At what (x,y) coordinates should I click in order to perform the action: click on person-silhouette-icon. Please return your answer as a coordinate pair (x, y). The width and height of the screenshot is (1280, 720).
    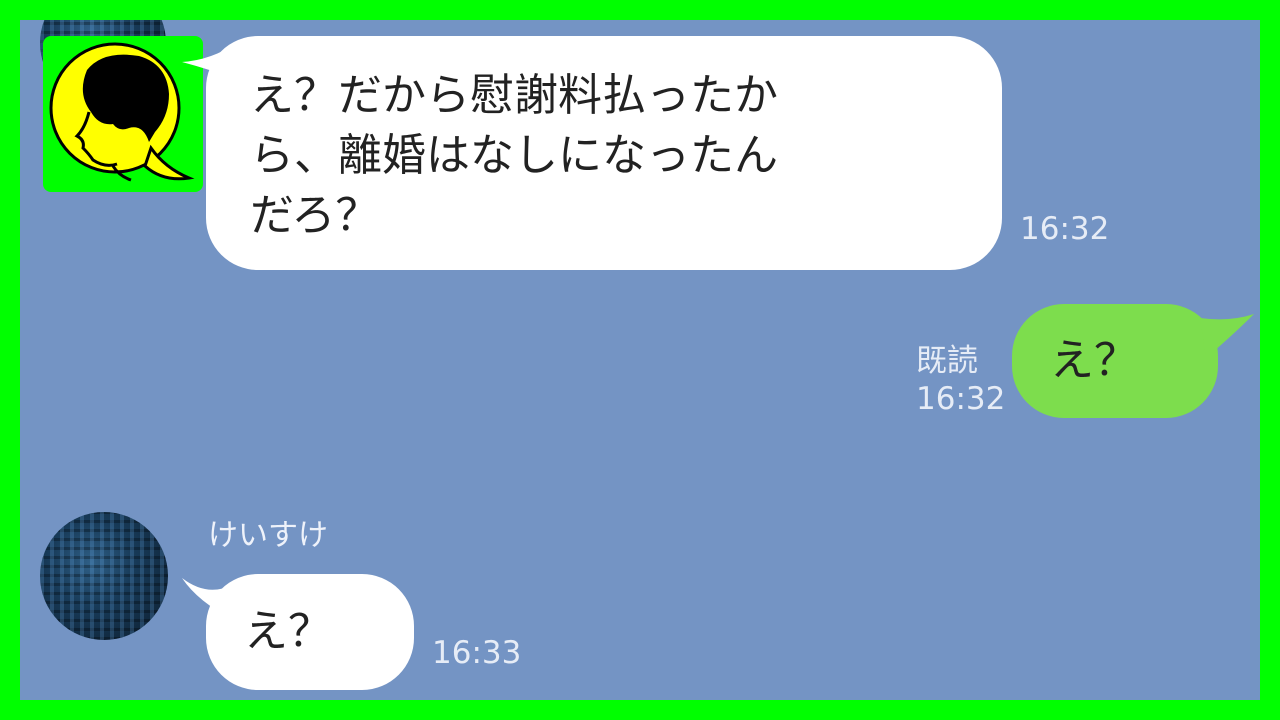
    Looking at the image, I should click on (122, 112).